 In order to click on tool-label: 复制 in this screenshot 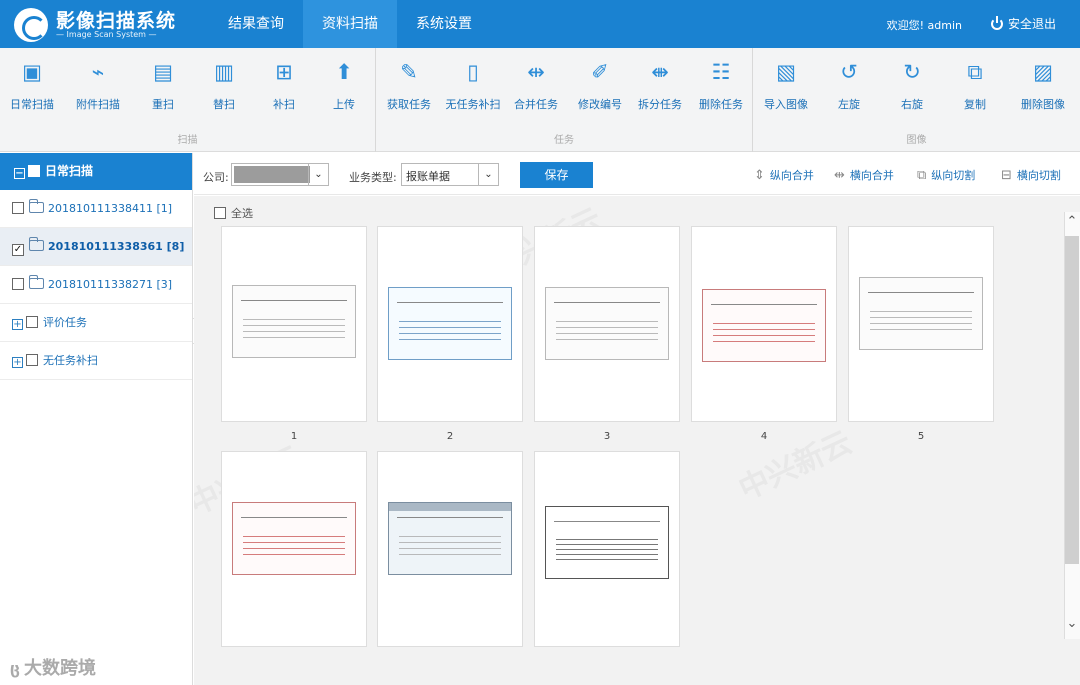, I will do `click(975, 104)`.